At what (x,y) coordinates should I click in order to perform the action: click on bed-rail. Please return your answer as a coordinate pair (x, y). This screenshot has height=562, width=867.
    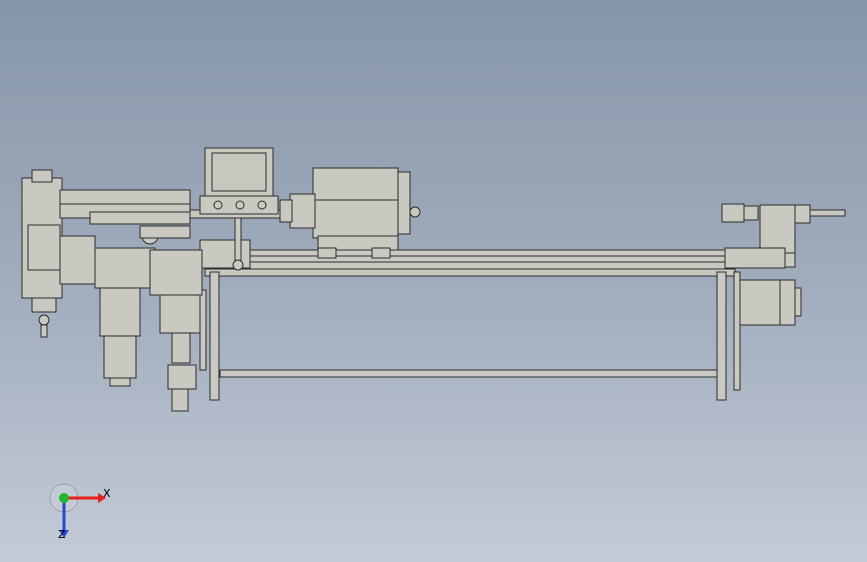
    Looking at the image, I should click on (467, 254).